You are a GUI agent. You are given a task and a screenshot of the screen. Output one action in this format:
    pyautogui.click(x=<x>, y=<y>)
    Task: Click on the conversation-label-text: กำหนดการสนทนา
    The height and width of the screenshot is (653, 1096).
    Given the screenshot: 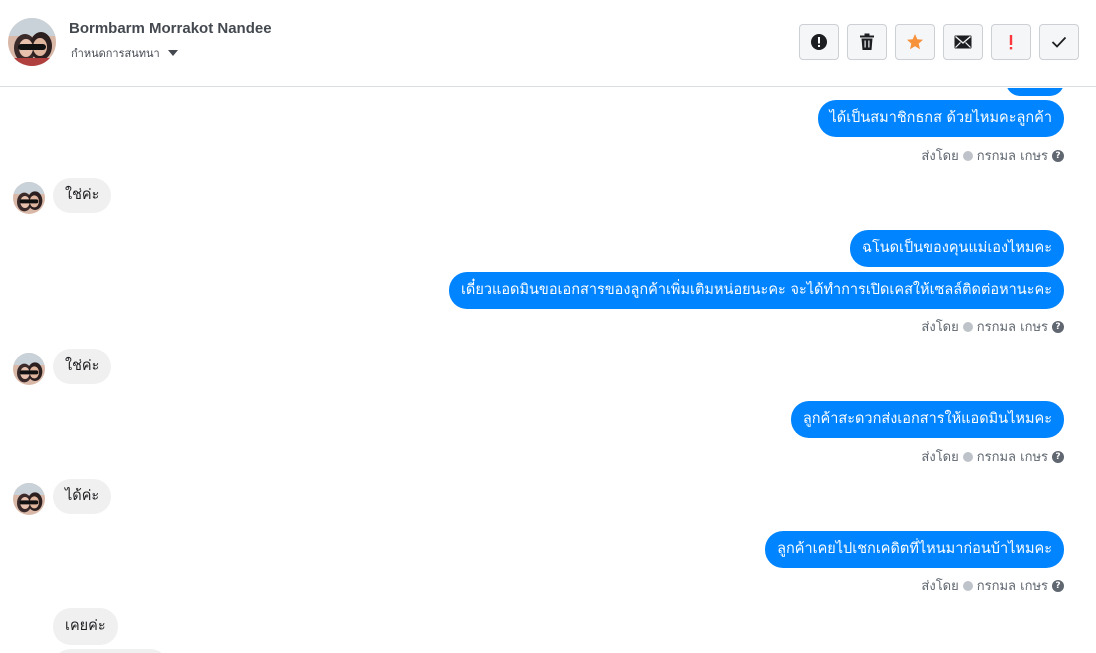 What is the action you would take?
    pyautogui.click(x=115, y=53)
    